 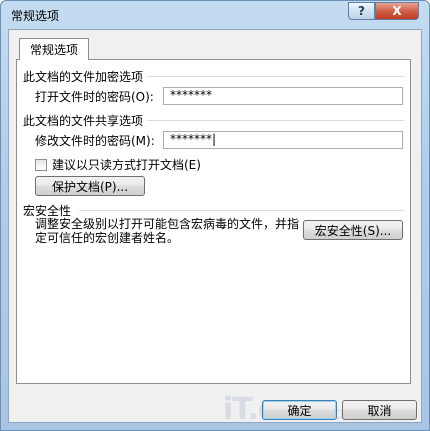 What do you see at coordinates (299, 410) in the screenshot?
I see `ok-button: 确定` at bounding box center [299, 410].